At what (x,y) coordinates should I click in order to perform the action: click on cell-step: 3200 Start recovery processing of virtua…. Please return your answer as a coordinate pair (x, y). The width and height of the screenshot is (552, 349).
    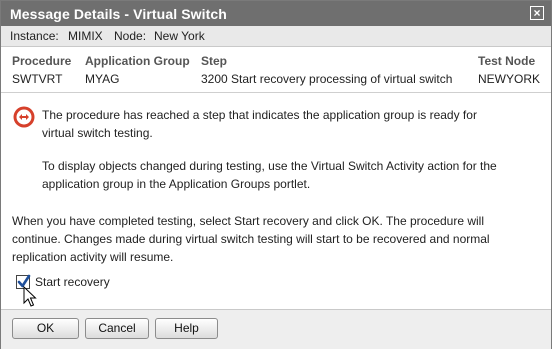
    Looking at the image, I should click on (327, 79).